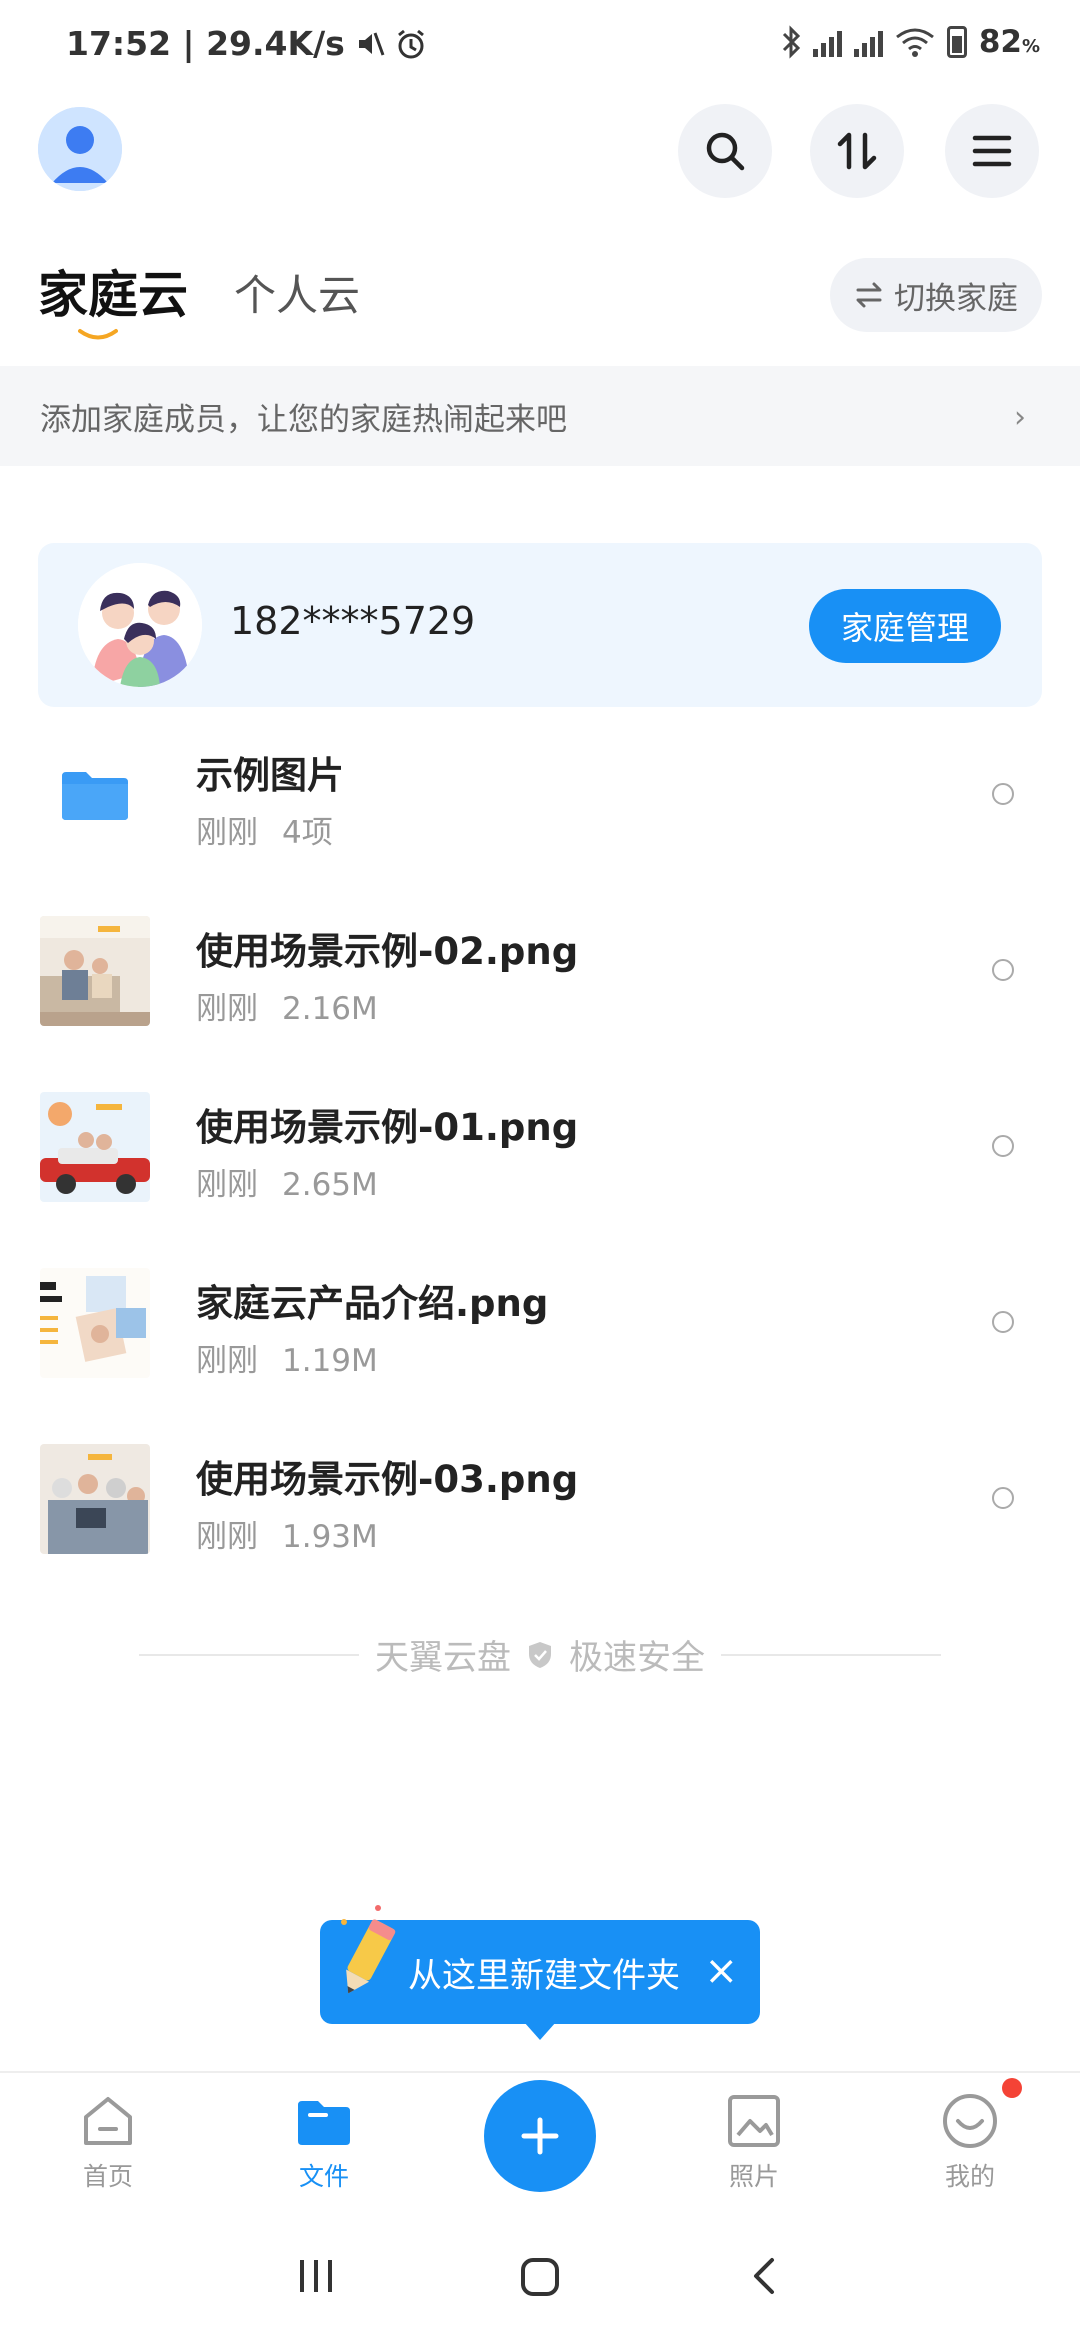  I want to click on list-item: 使用场景示例-03.png 刚刚 1.93M, so click(540, 1499).